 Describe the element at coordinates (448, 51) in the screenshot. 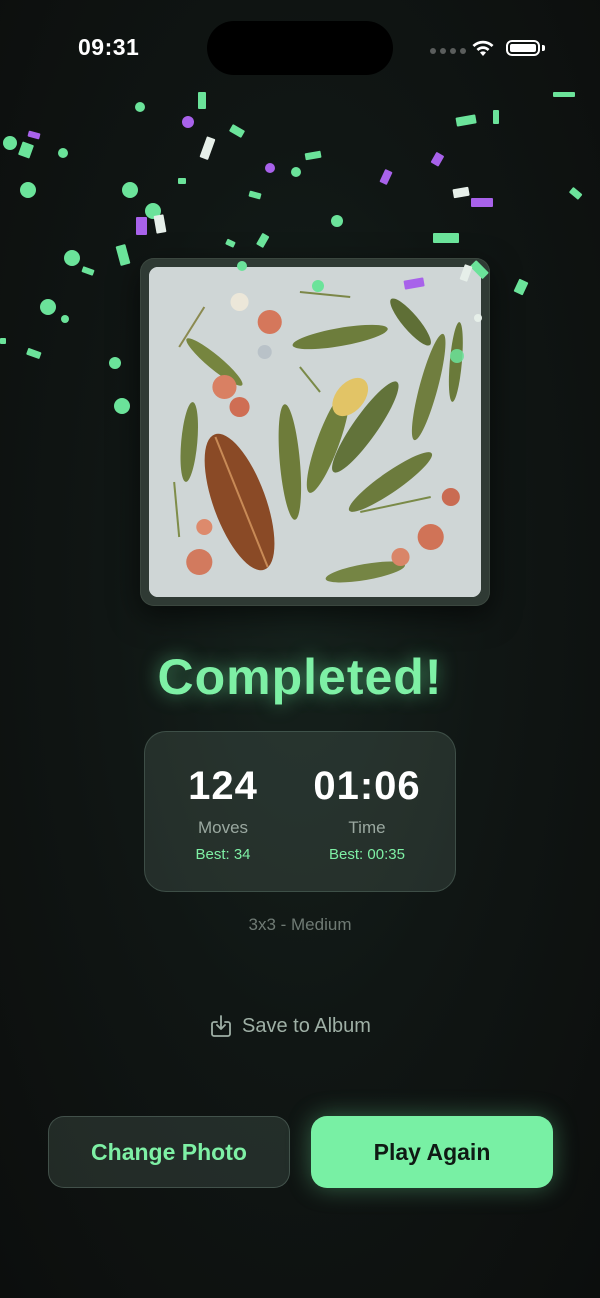

I see `cellular-signal-icon` at that location.